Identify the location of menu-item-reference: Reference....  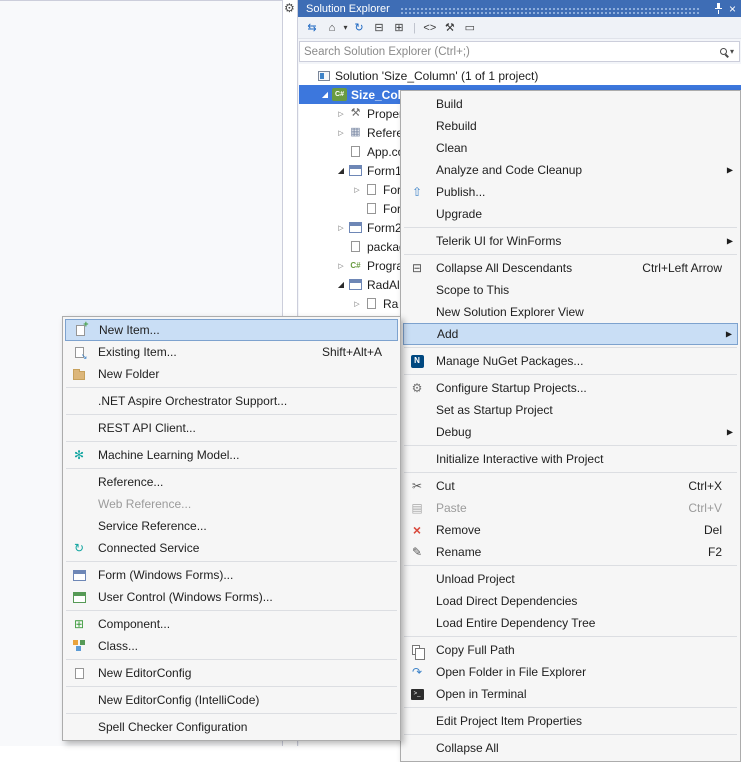
(231, 482).